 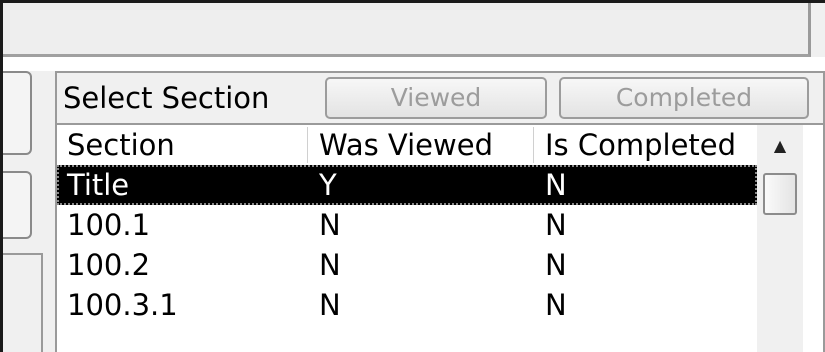 What do you see at coordinates (414, 64) in the screenshot?
I see `separator-band` at bounding box center [414, 64].